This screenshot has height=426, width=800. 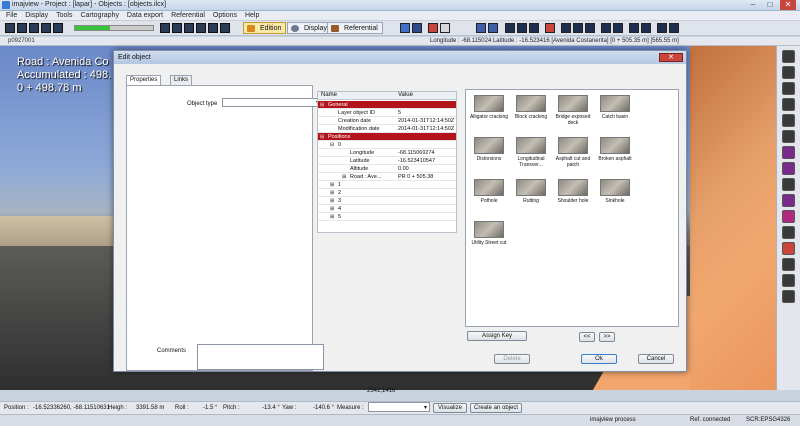 I want to click on ok-button: Ok, so click(x=599, y=359).